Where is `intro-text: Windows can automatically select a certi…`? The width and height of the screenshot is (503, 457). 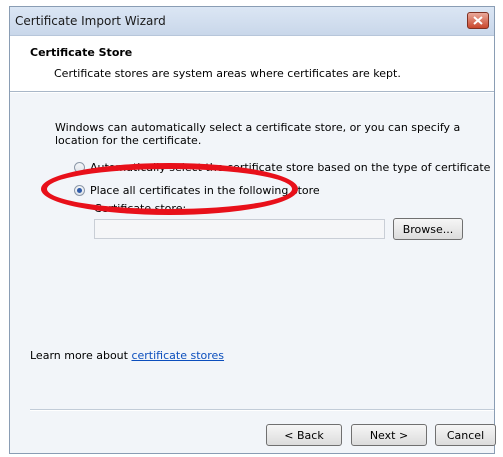
intro-text: Windows can automatically select a certi… is located at coordinates (258, 134).